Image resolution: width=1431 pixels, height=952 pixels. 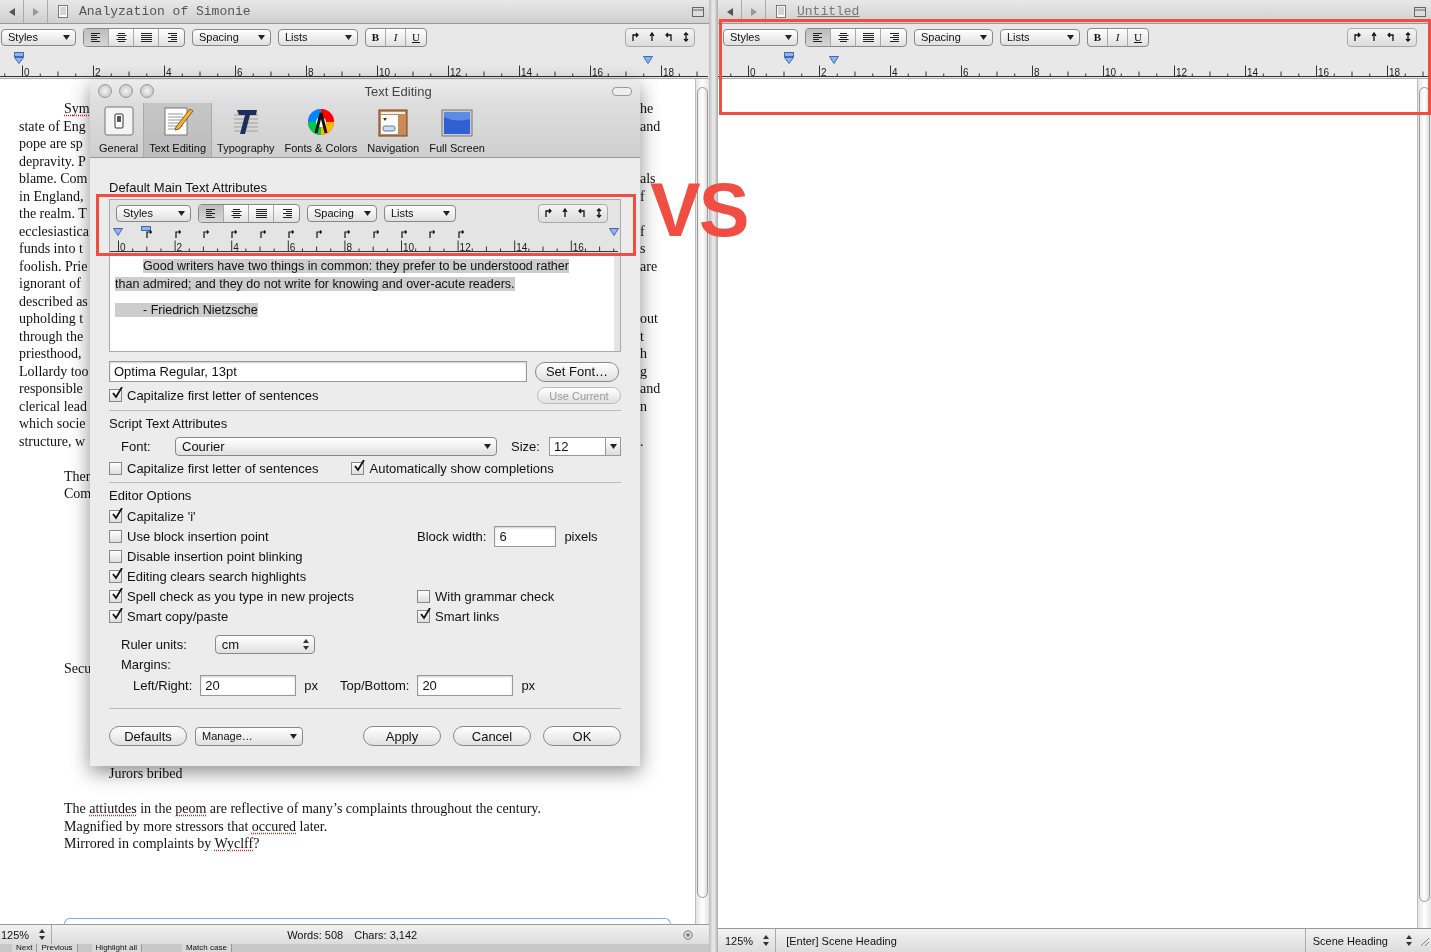 I want to click on window-title: Untitled, so click(x=828, y=11).